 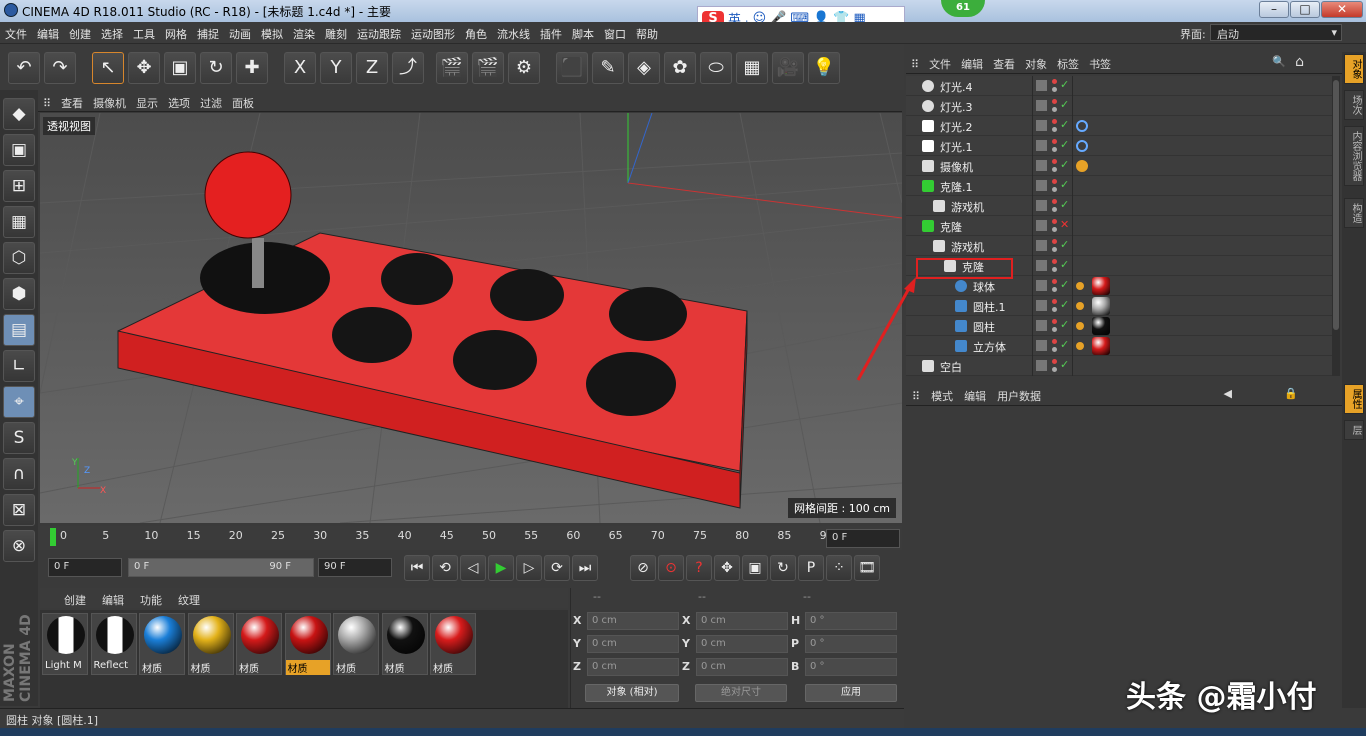 I want to click on material-tag-icon, so click(x=1101, y=286).